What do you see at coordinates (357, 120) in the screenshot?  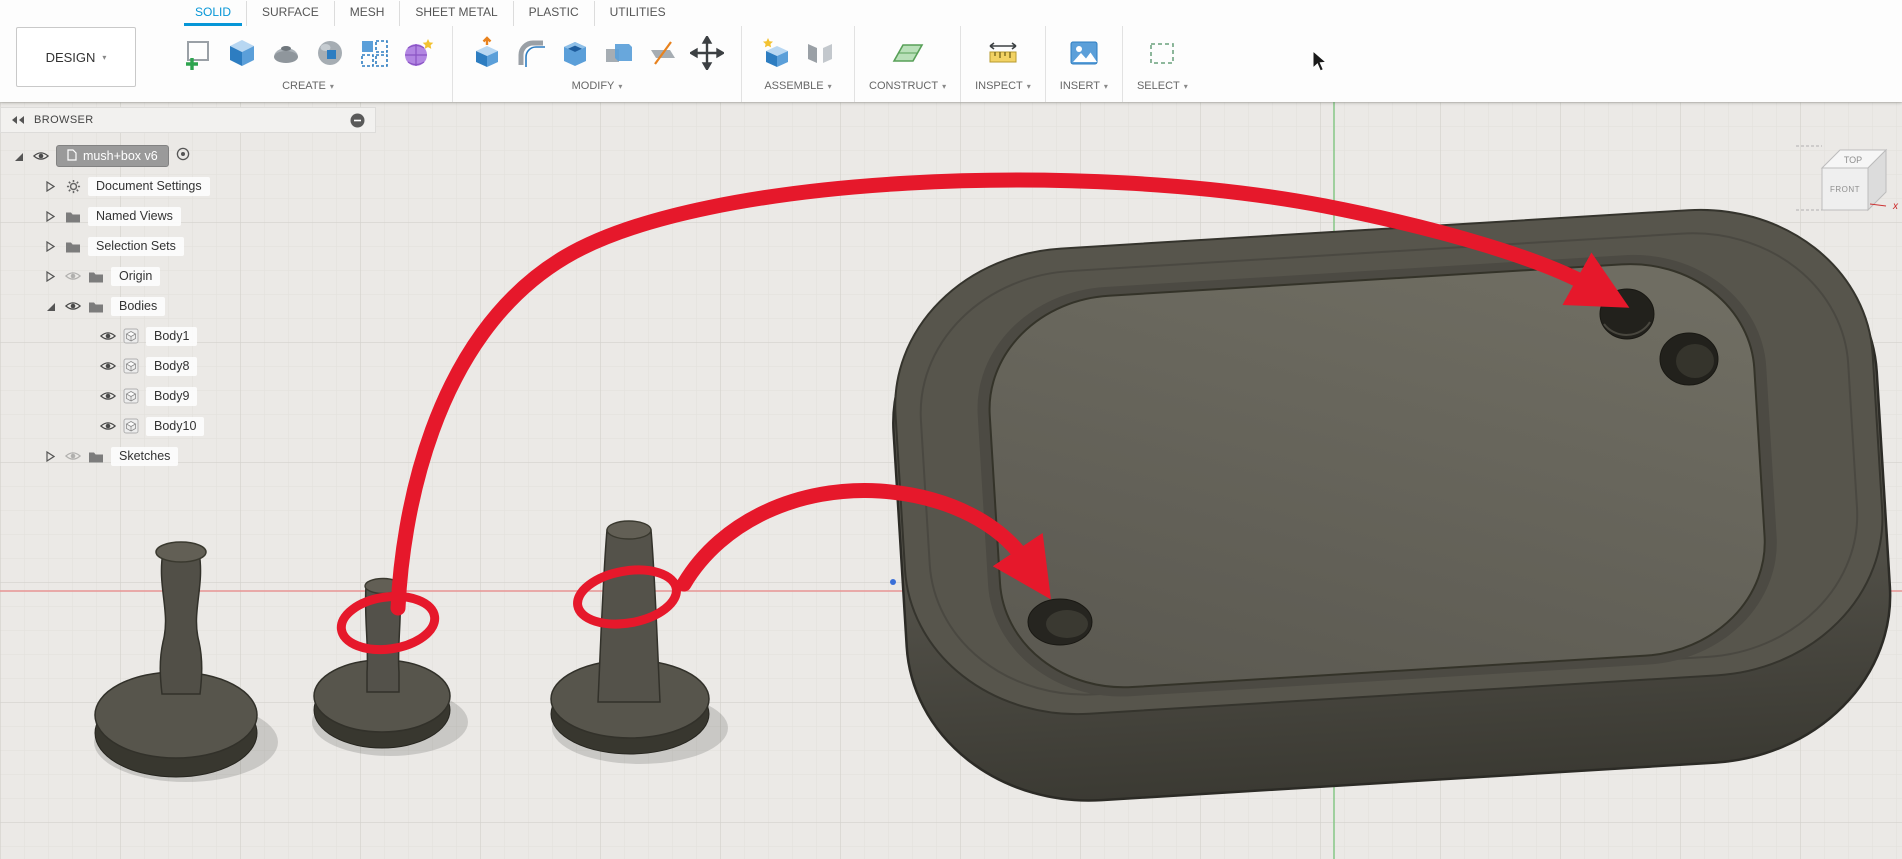 I see `hide-all-icon` at bounding box center [357, 120].